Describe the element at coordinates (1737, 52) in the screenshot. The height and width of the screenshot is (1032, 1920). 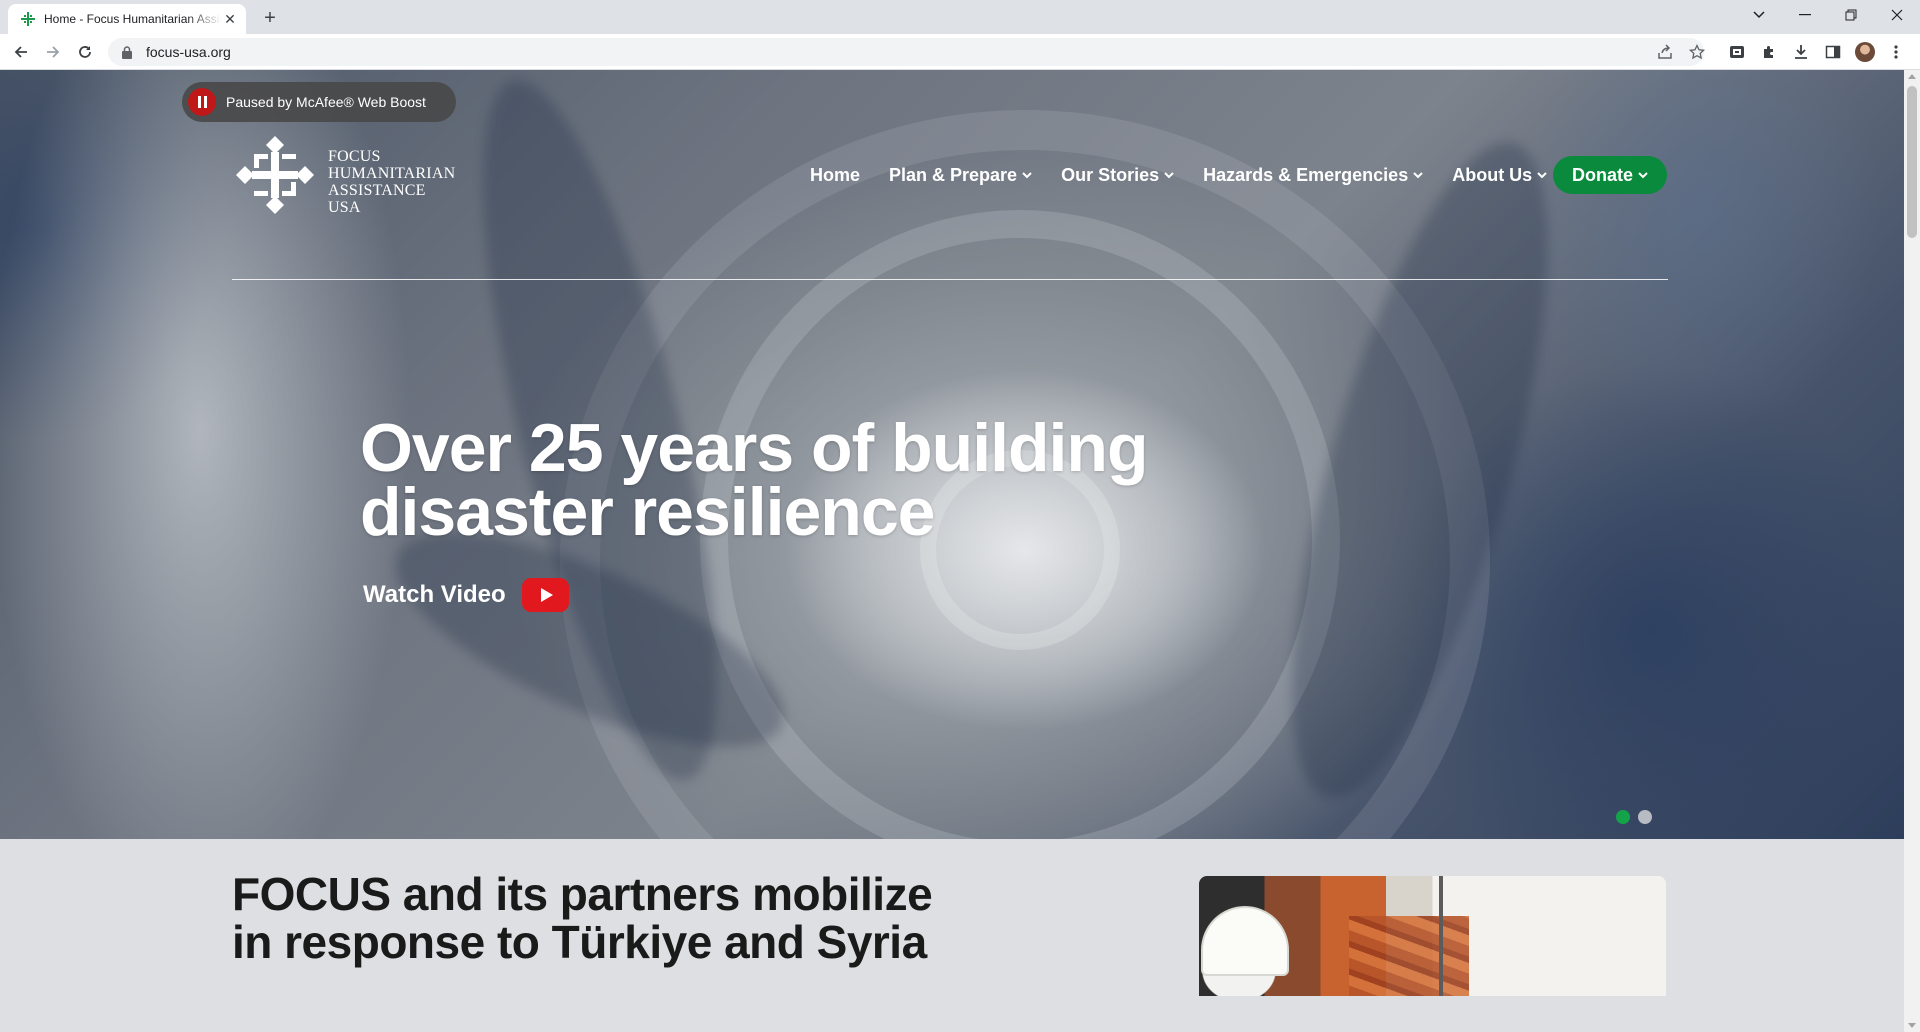
I see `mcafee-extension-icon` at that location.